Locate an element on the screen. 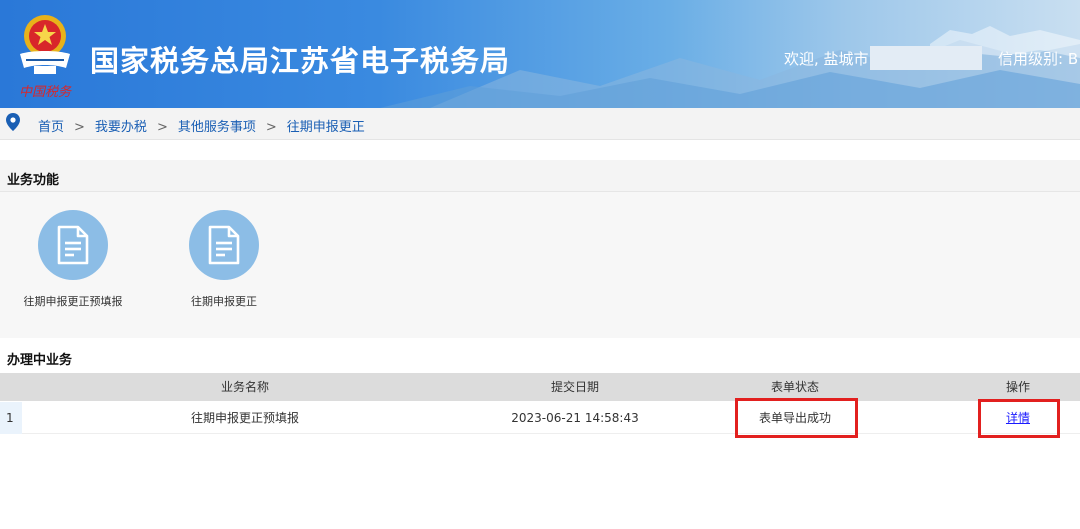 Image resolution: width=1080 pixels, height=529 pixels. row-index: 1 is located at coordinates (11, 418).